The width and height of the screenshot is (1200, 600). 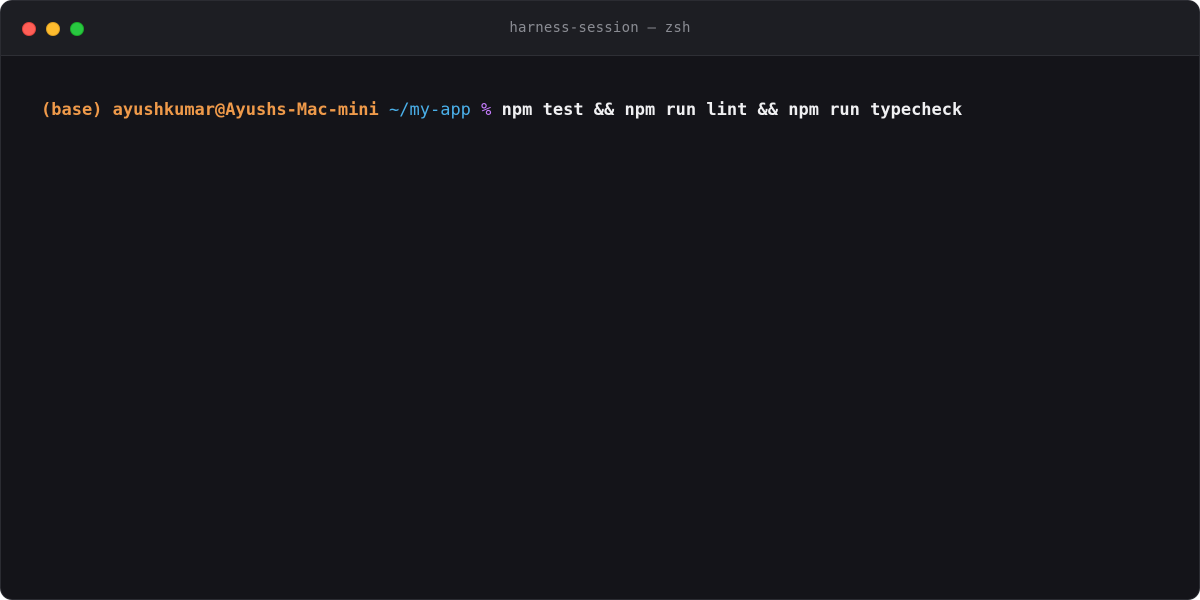 I want to click on title-bar: harness-session — zsh, so click(x=600, y=28).